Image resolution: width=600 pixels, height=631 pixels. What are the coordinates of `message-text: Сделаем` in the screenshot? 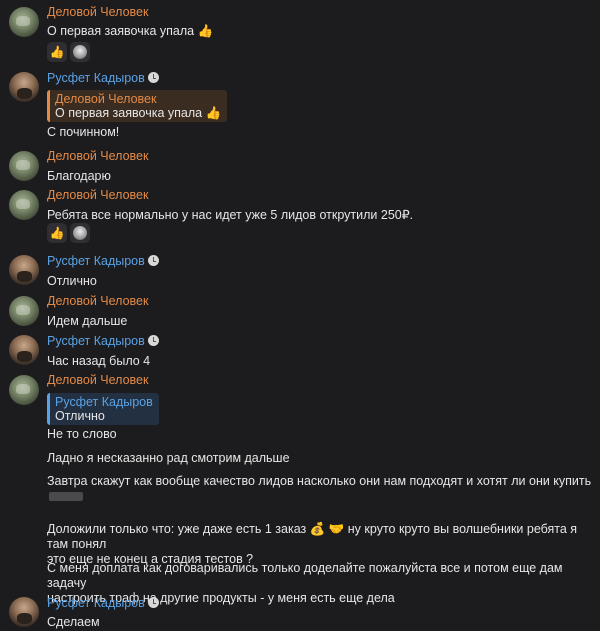 It's located at (73, 622).